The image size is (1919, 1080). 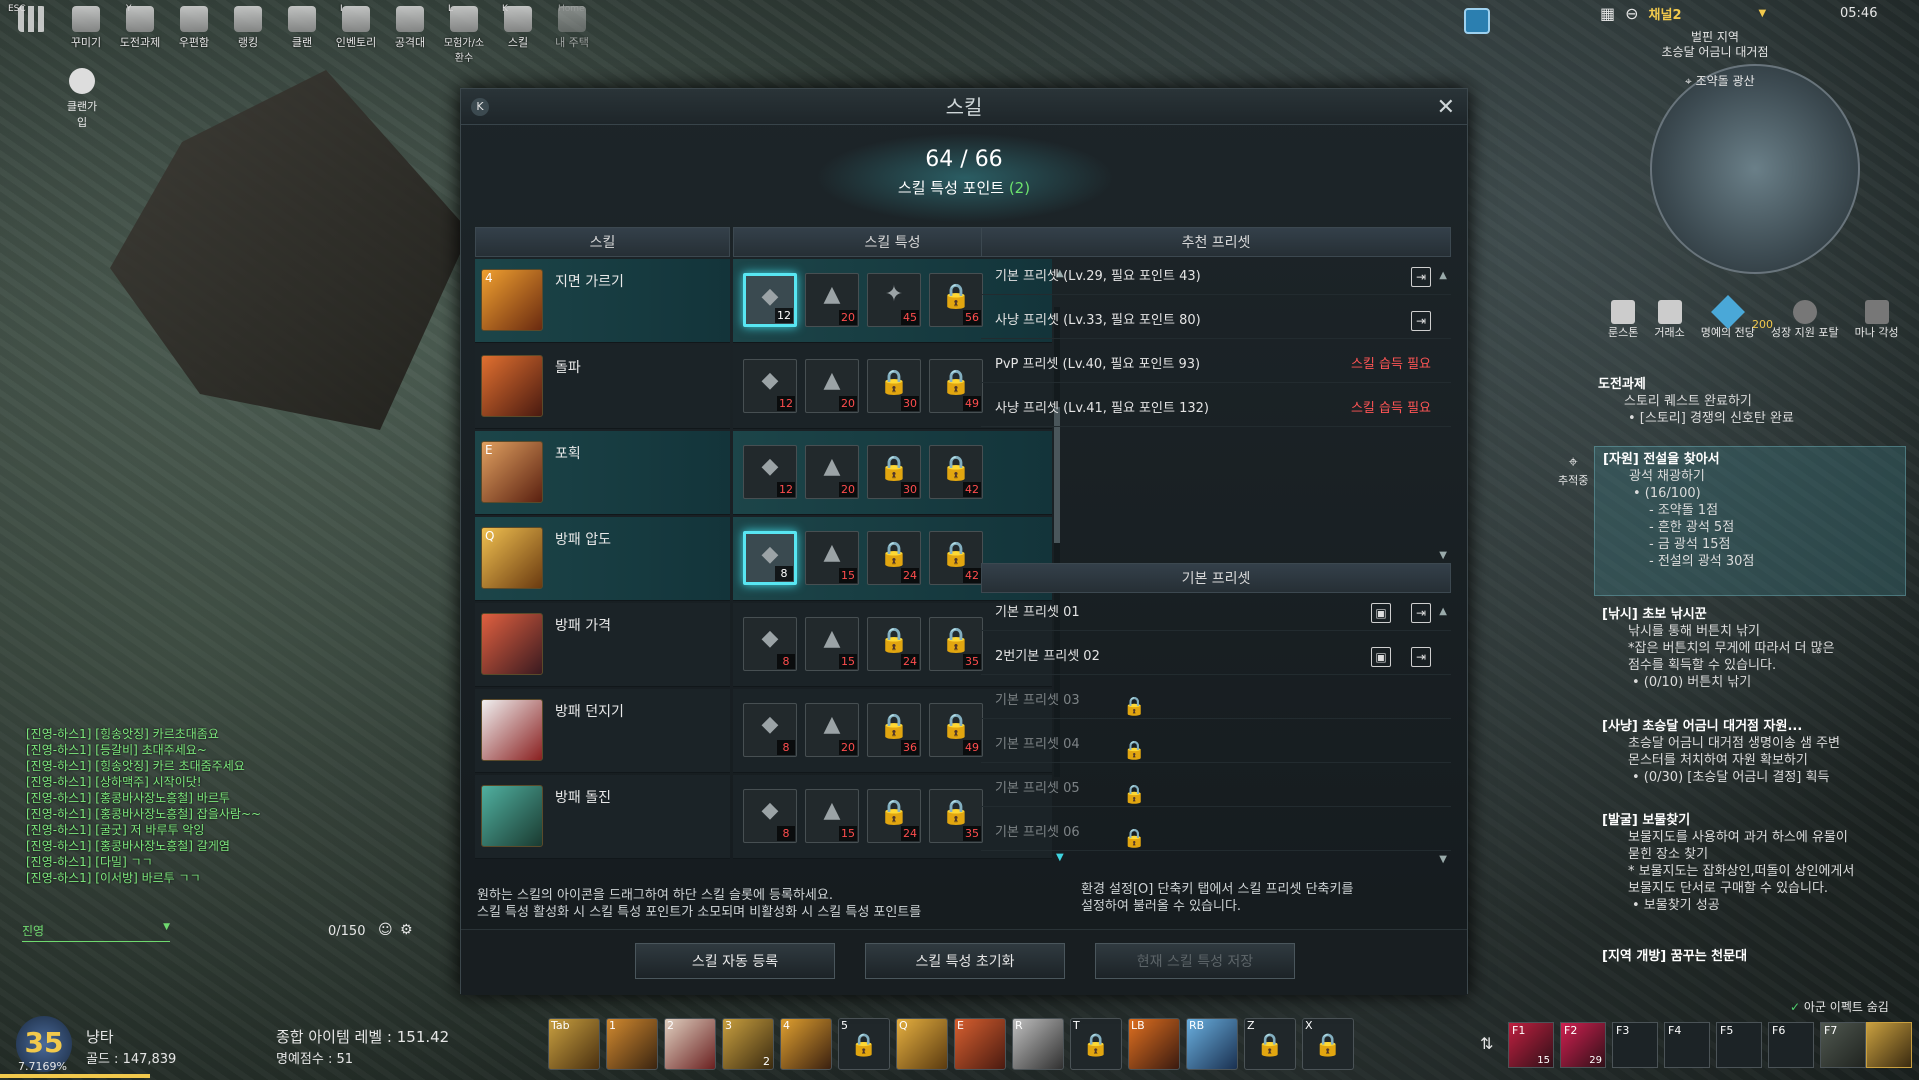 What do you see at coordinates (602, 387) in the screenshot?
I see `skill-name-cell: 돌파` at bounding box center [602, 387].